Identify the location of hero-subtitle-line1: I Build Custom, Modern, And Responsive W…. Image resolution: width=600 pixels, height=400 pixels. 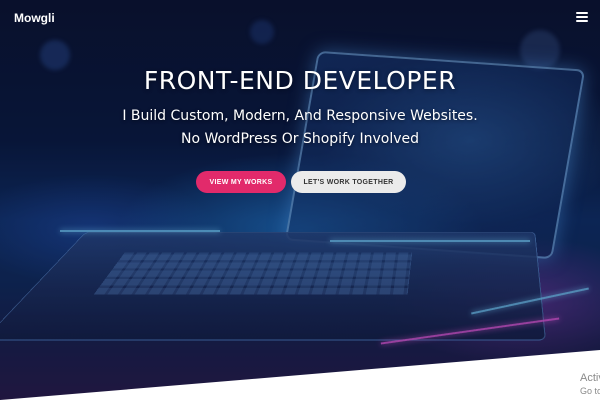
(300, 116).